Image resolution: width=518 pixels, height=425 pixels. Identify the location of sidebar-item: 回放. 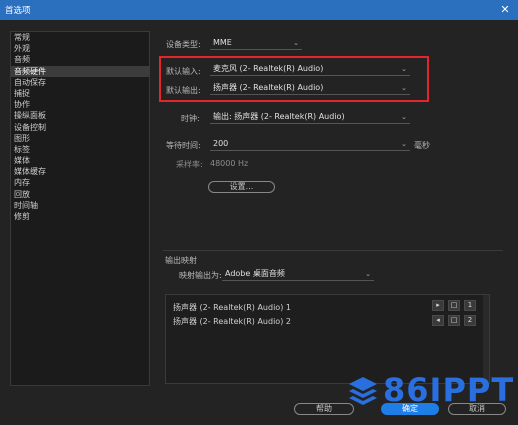
(80, 194).